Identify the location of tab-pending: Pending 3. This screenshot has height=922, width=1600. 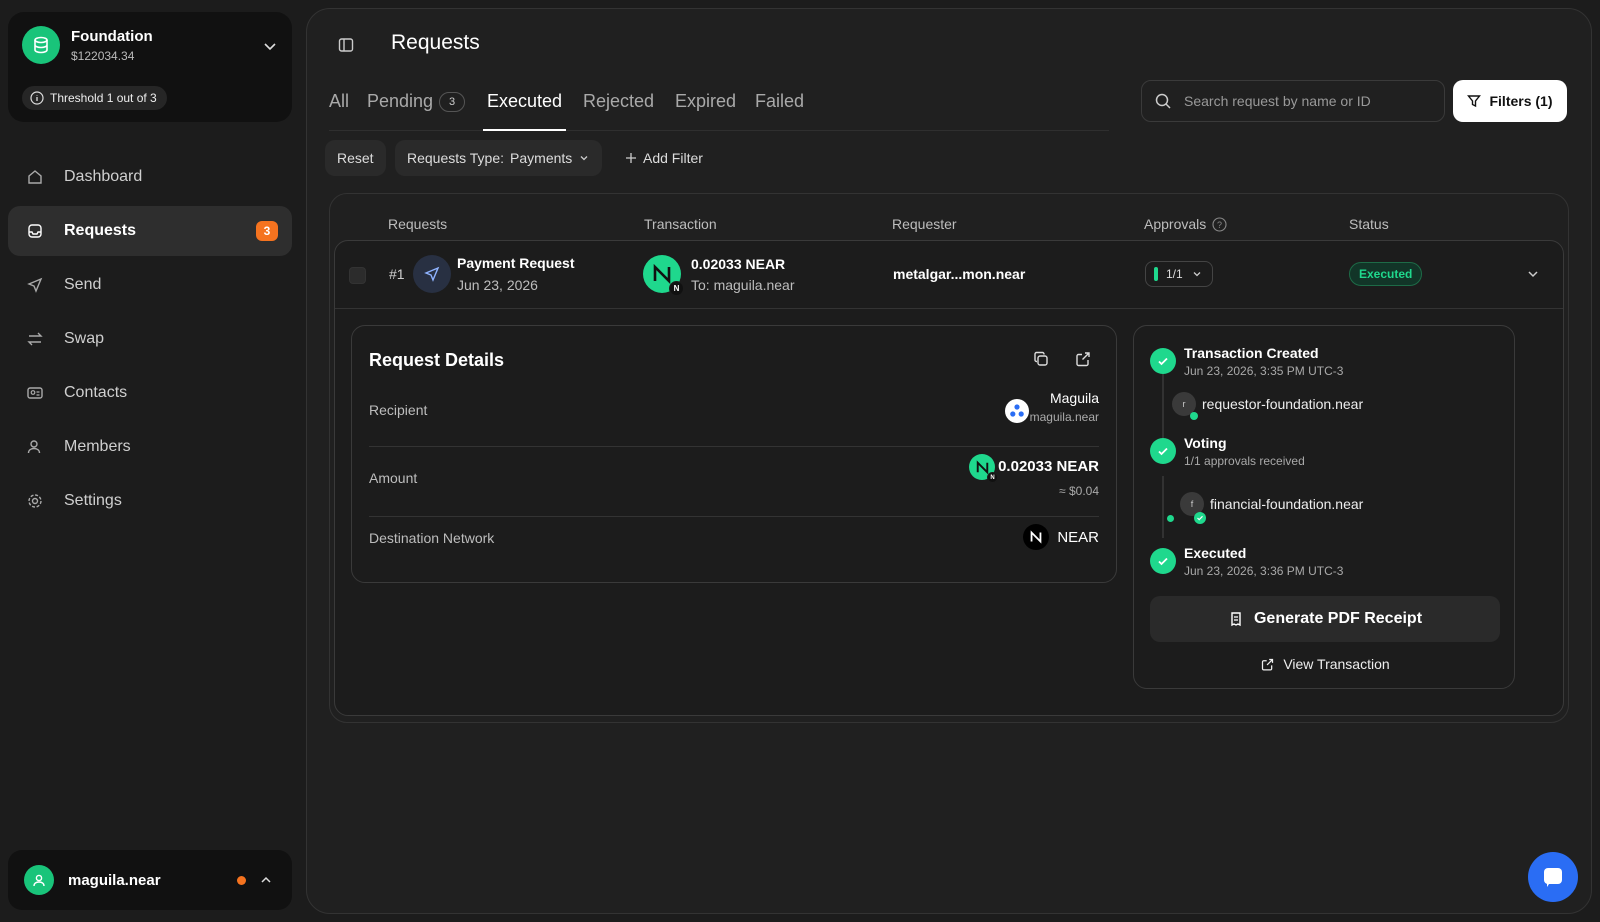
(416, 111).